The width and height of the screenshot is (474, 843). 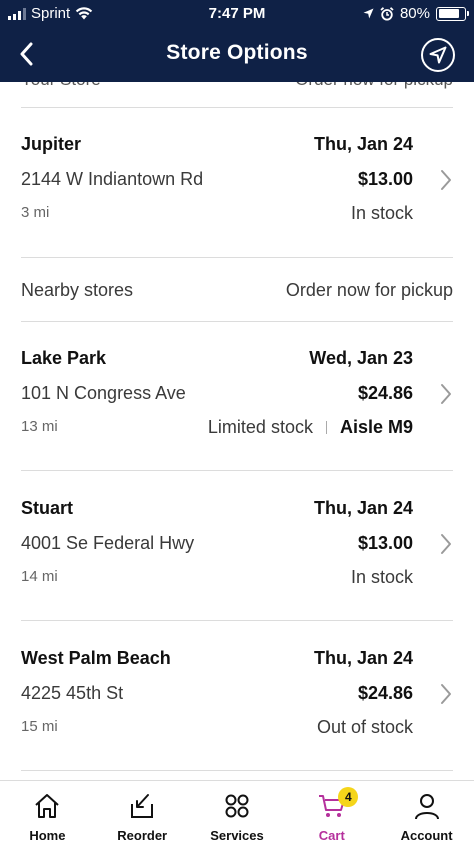 What do you see at coordinates (376, 427) in the screenshot?
I see `aisle-label: Aisle M9` at bounding box center [376, 427].